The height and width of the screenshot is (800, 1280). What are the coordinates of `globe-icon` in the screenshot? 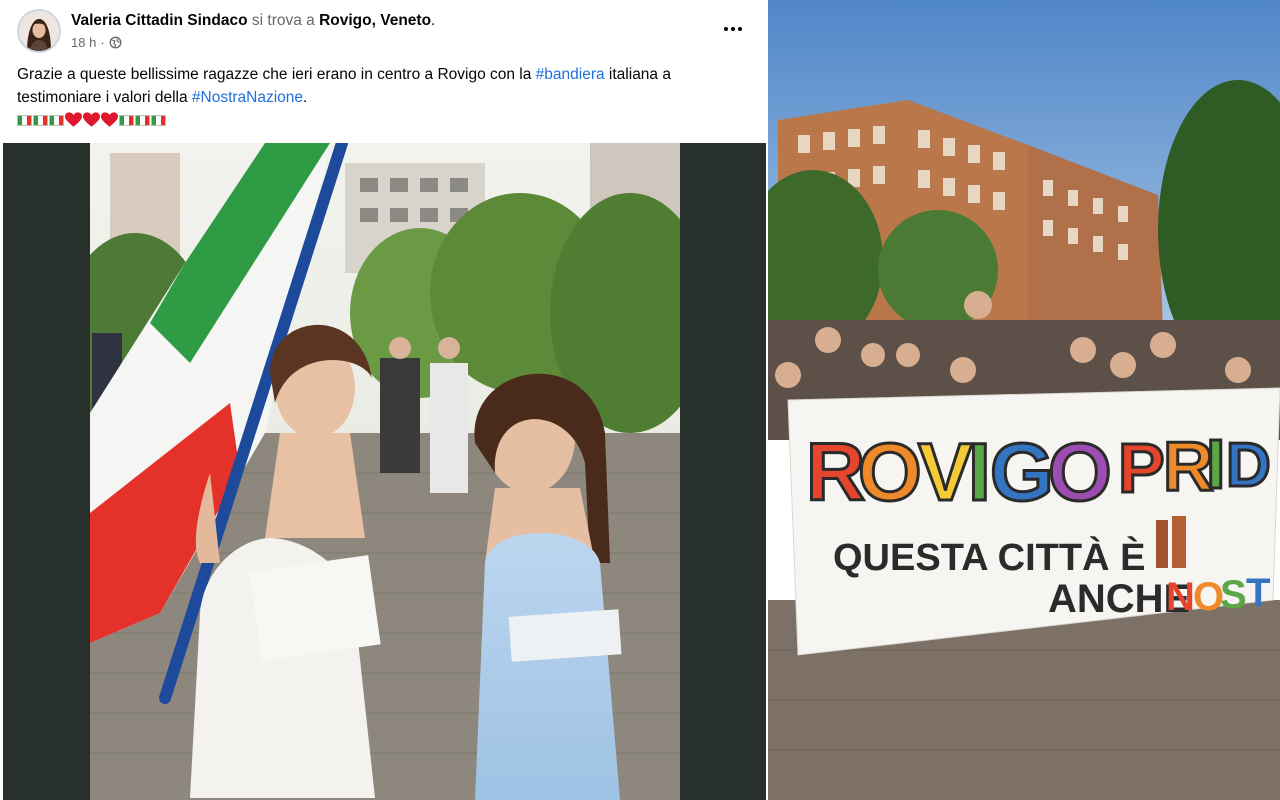 It's located at (115, 42).